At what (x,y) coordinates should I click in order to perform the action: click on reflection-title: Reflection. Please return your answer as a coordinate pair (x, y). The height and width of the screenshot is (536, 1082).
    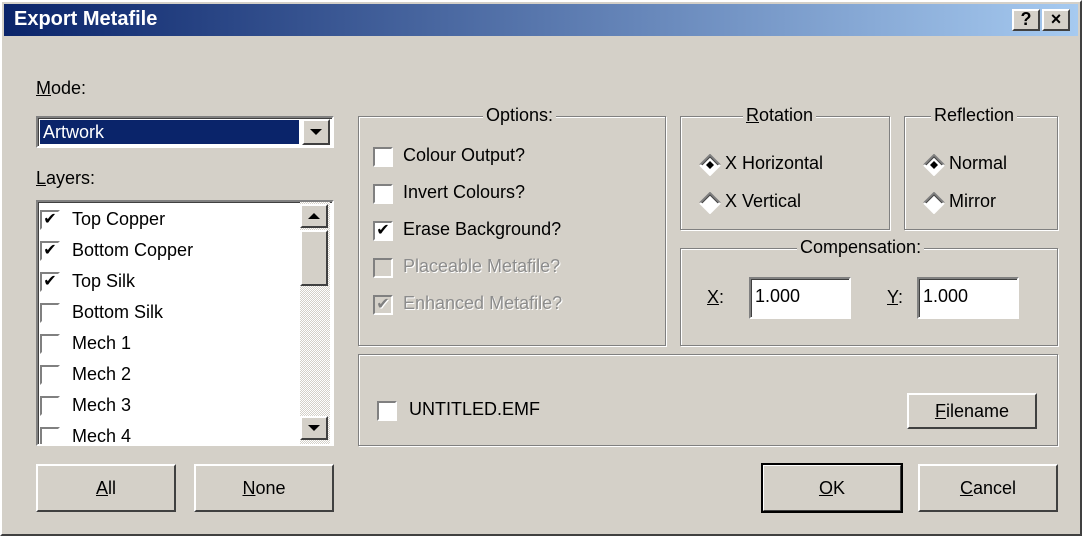
    Looking at the image, I should click on (974, 115).